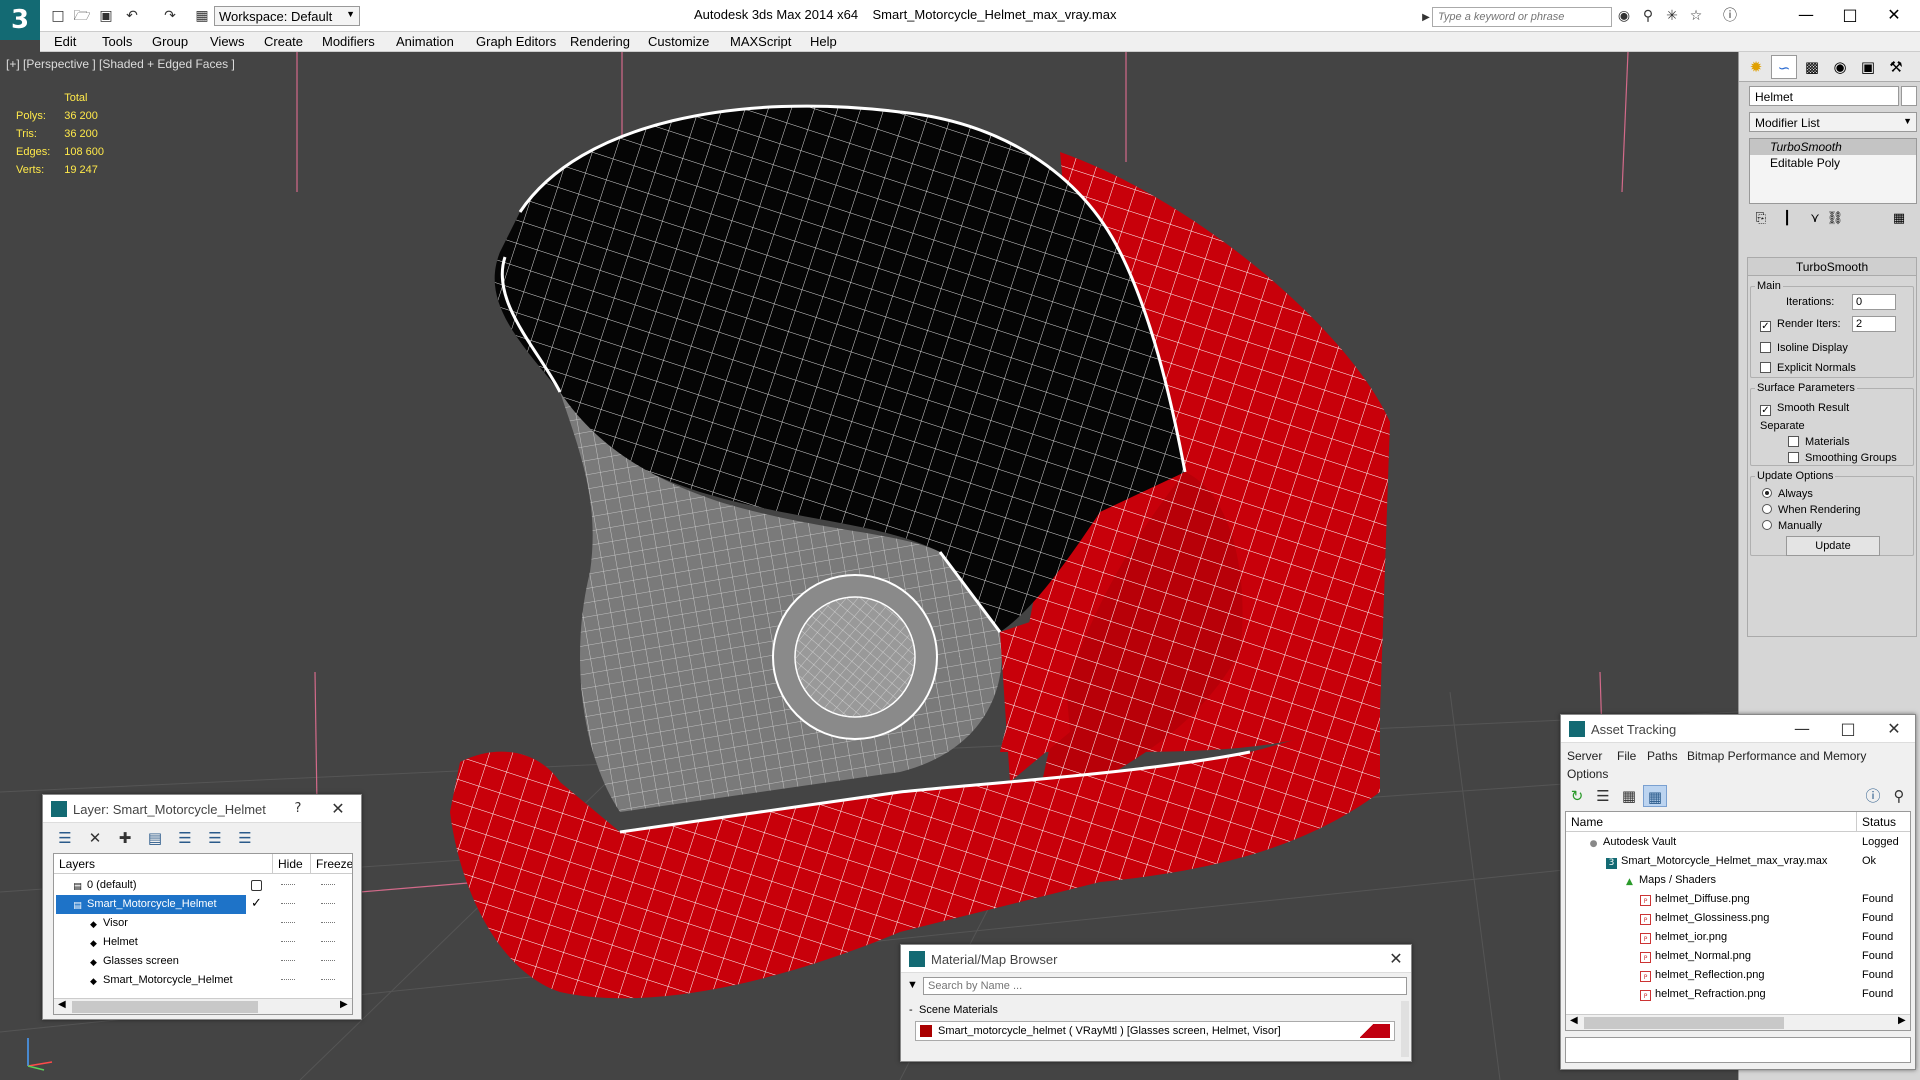  What do you see at coordinates (1522, 17) in the screenshot?
I see `search-input` at bounding box center [1522, 17].